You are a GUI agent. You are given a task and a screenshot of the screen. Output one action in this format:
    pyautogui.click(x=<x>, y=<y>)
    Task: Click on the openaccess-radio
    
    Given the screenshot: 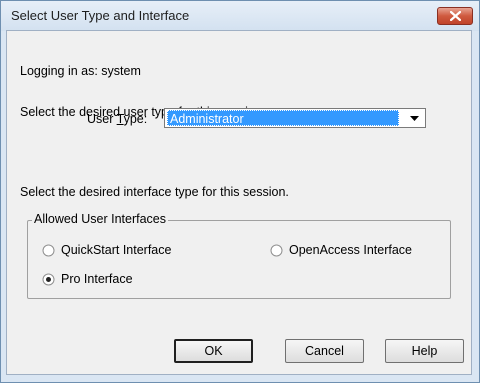 What is the action you would take?
    pyautogui.click(x=276, y=250)
    